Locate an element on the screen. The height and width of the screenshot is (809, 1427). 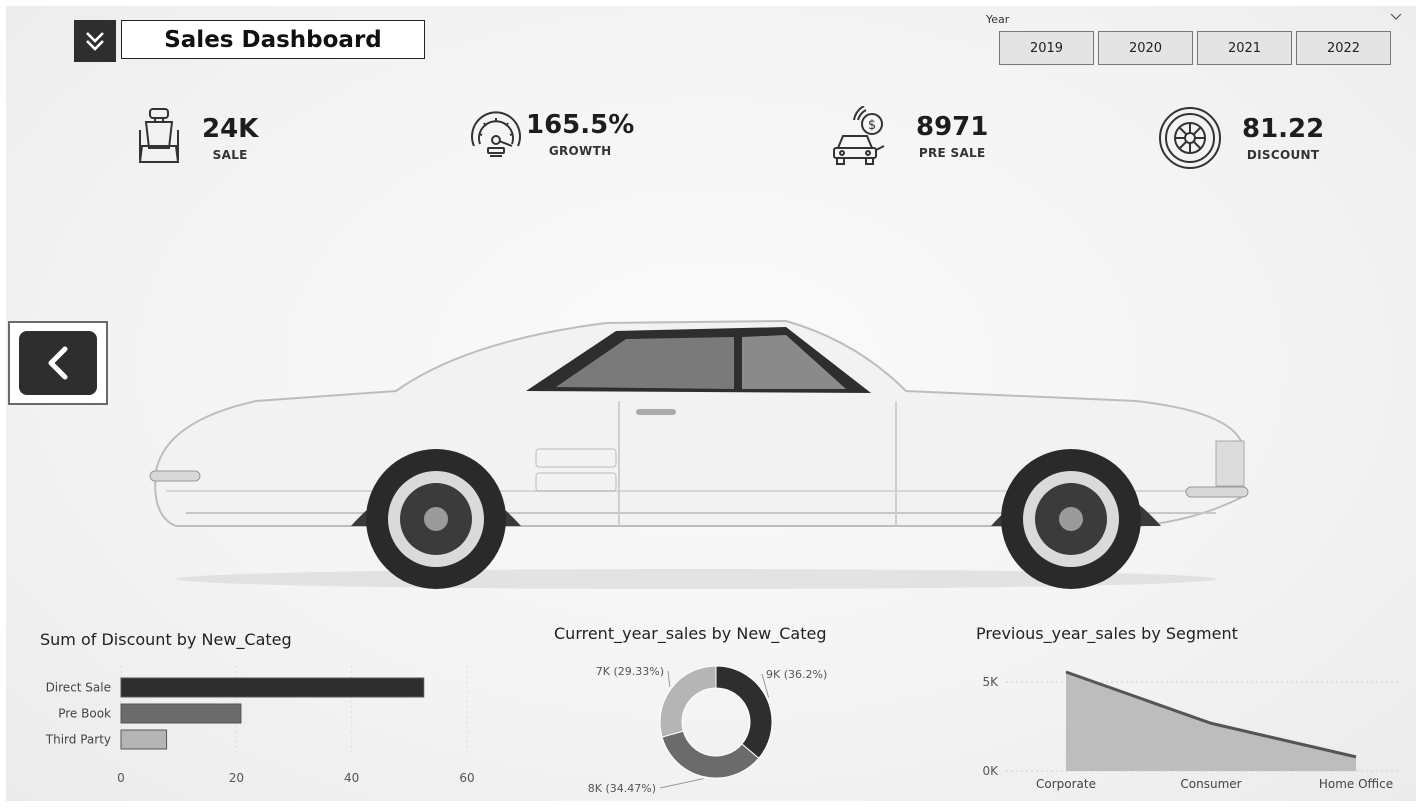
chevron-left-icon is located at coordinates (58, 363).